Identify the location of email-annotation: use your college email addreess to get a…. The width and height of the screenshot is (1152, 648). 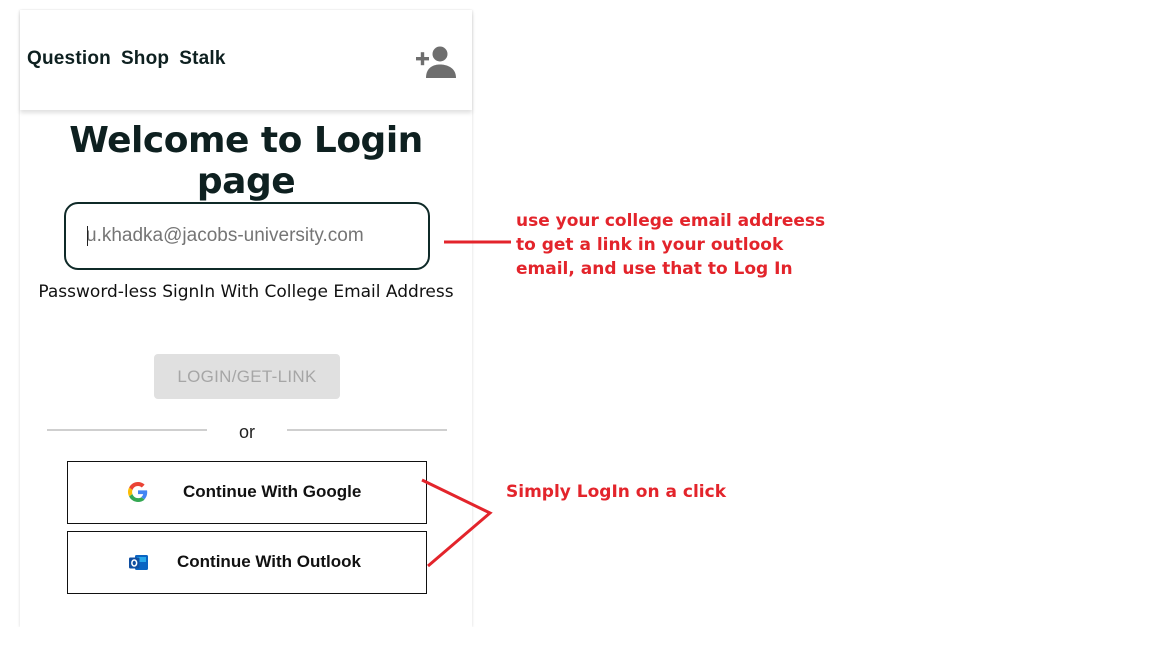
(670, 245).